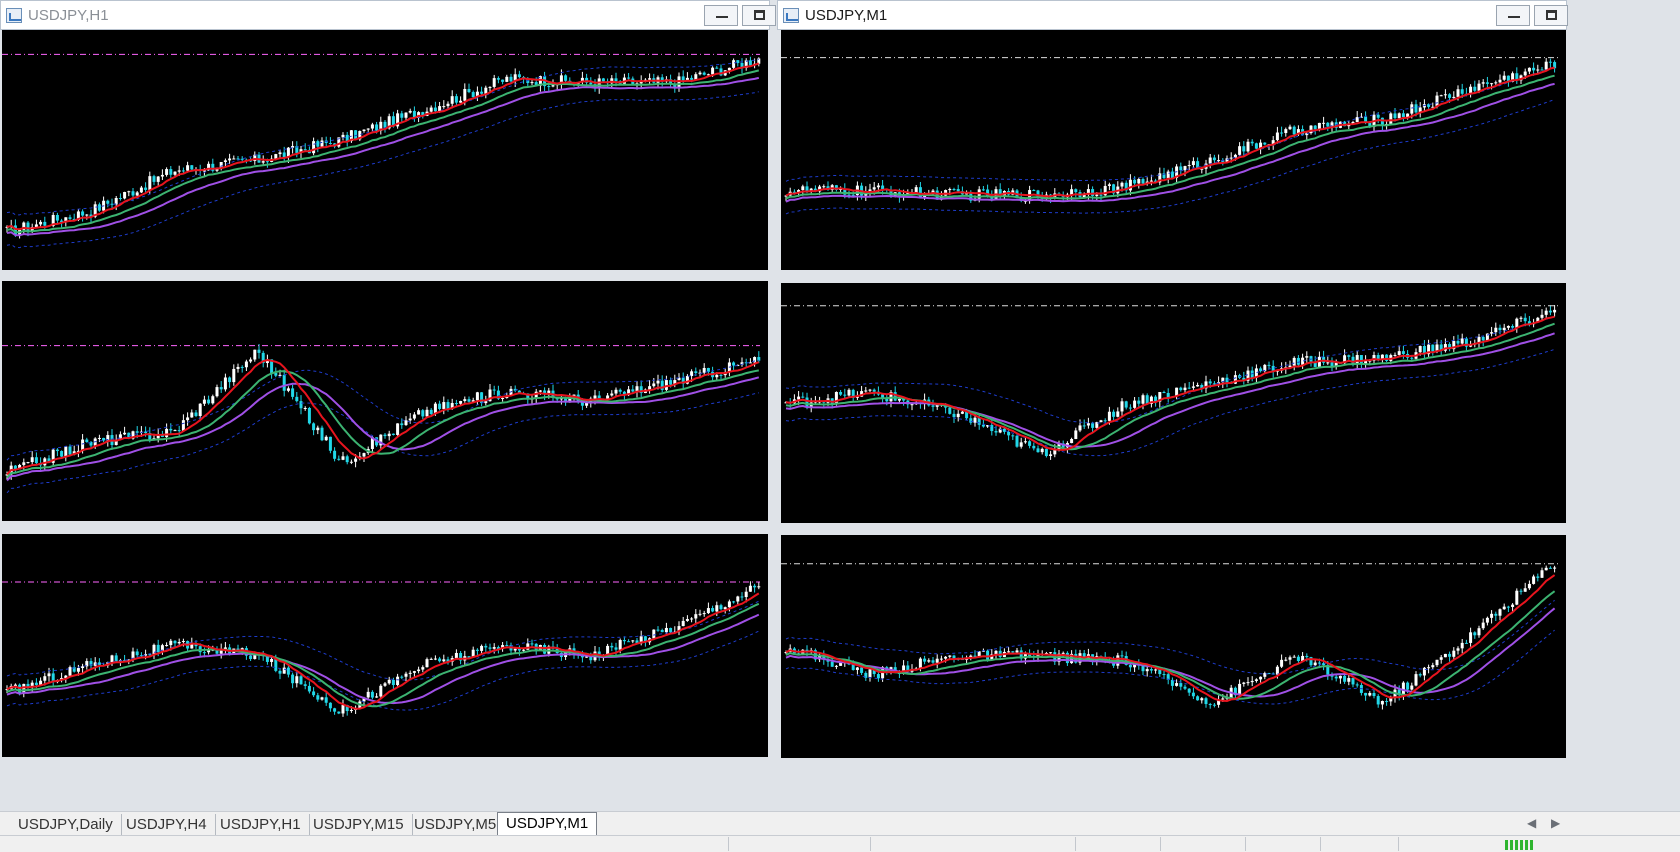 The height and width of the screenshot is (852, 1680). What do you see at coordinates (1531, 823) in the screenshot?
I see `tab-scroll-left-icon: ◀` at bounding box center [1531, 823].